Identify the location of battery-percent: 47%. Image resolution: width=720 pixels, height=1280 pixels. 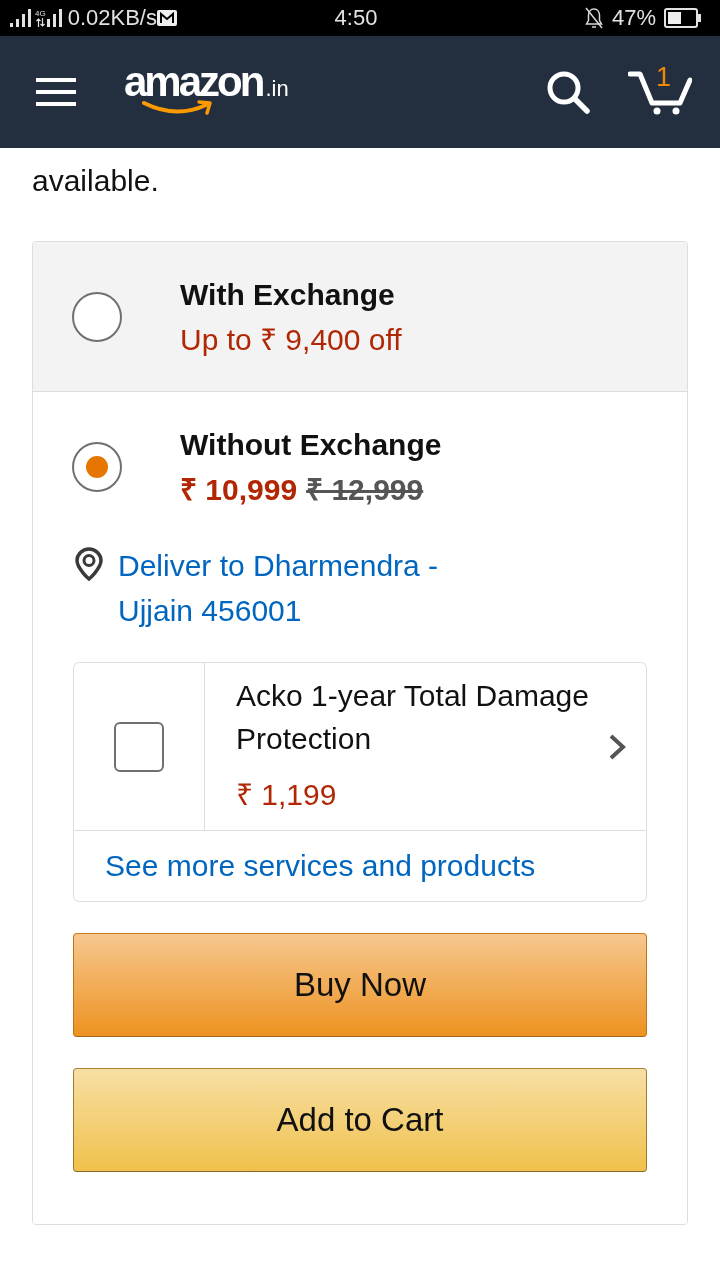
(633, 18).